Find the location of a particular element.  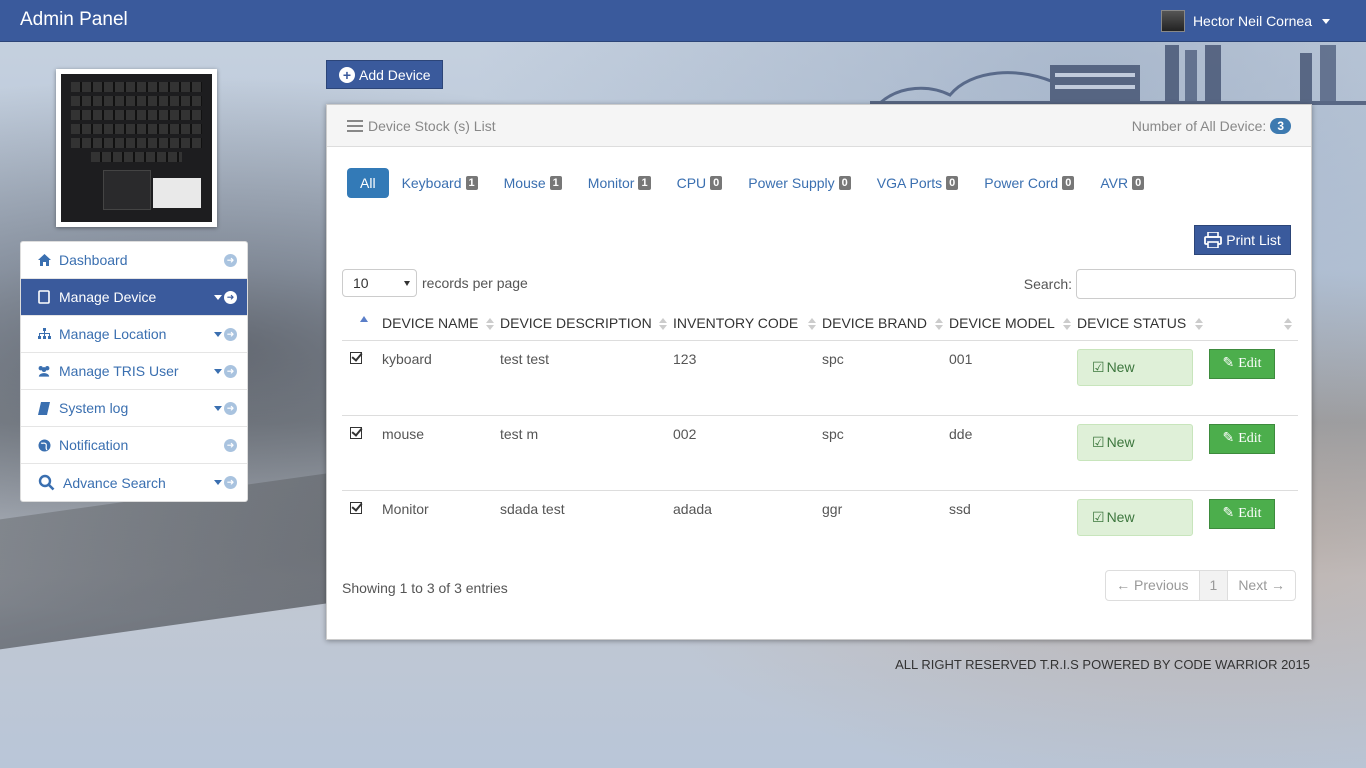

device-count-label: Number of All Device: is located at coordinates (1199, 126).